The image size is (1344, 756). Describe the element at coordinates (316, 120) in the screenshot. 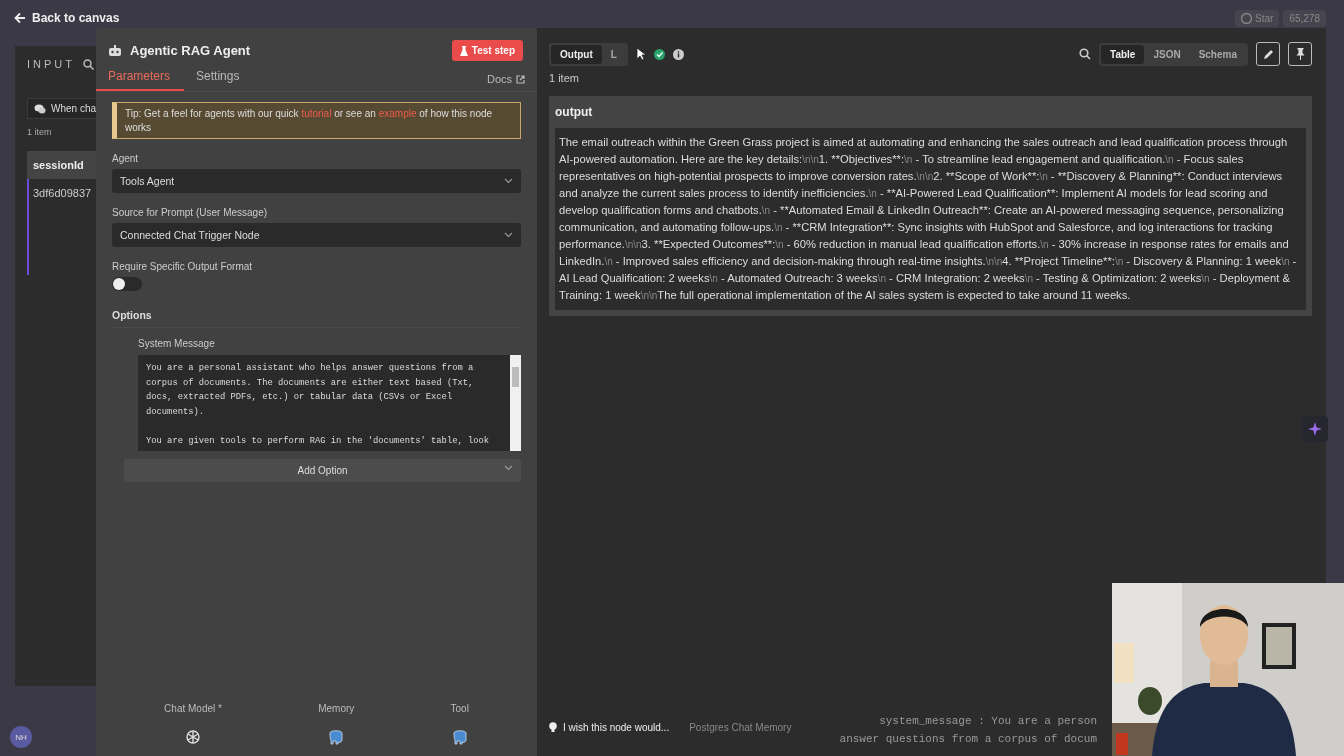

I see `tip-banner: Tip: Get a feel for agents with our quick tutorial or see an example of how this node works` at that location.